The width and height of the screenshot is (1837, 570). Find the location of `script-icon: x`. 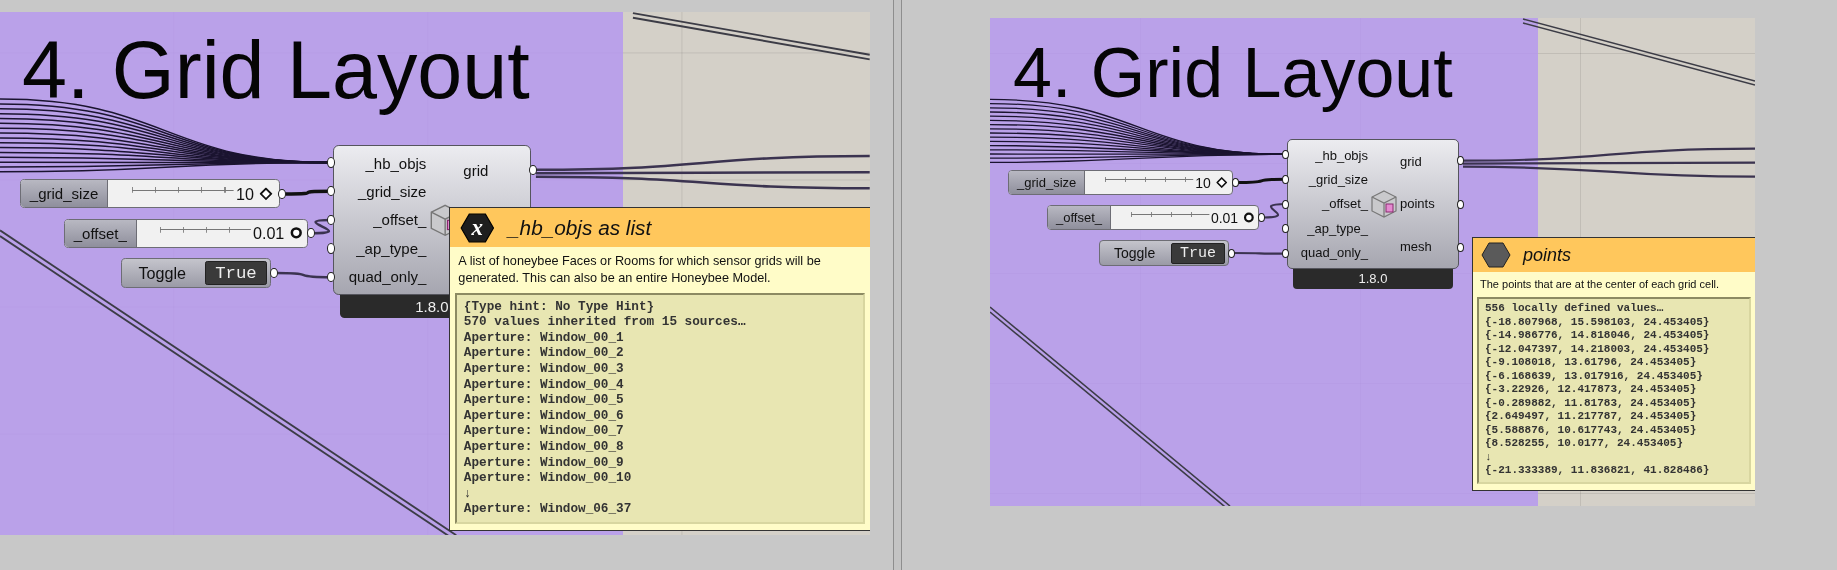

script-icon: x is located at coordinates (477, 227).